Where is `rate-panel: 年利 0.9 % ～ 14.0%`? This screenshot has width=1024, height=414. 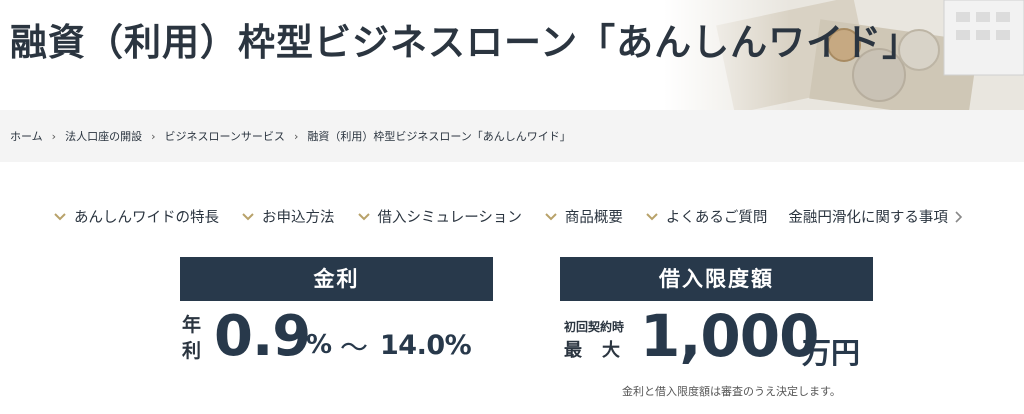
rate-panel: 年利 0.9 % ～ 14.0% is located at coordinates (340, 341).